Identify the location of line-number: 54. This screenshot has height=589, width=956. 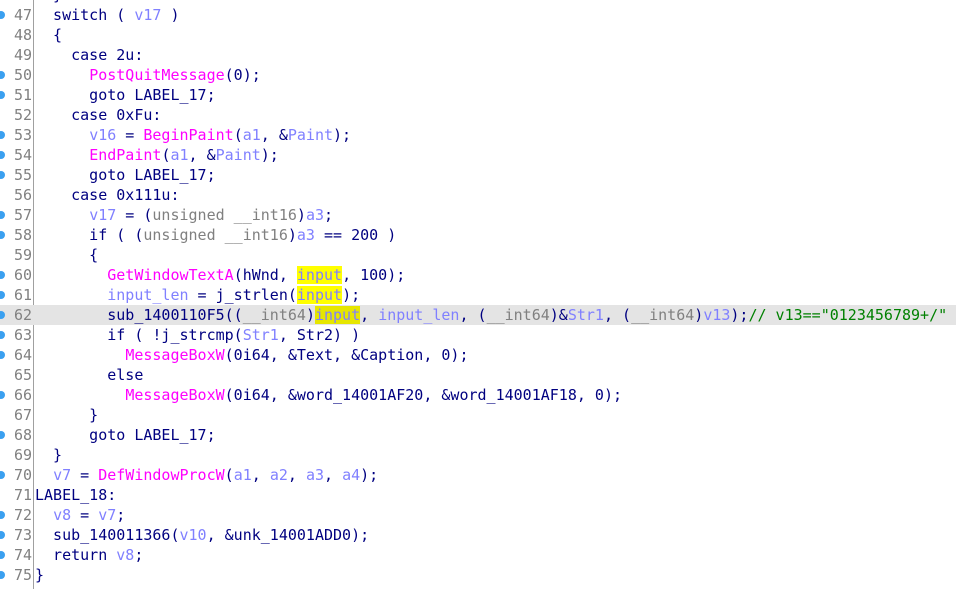
(22, 155).